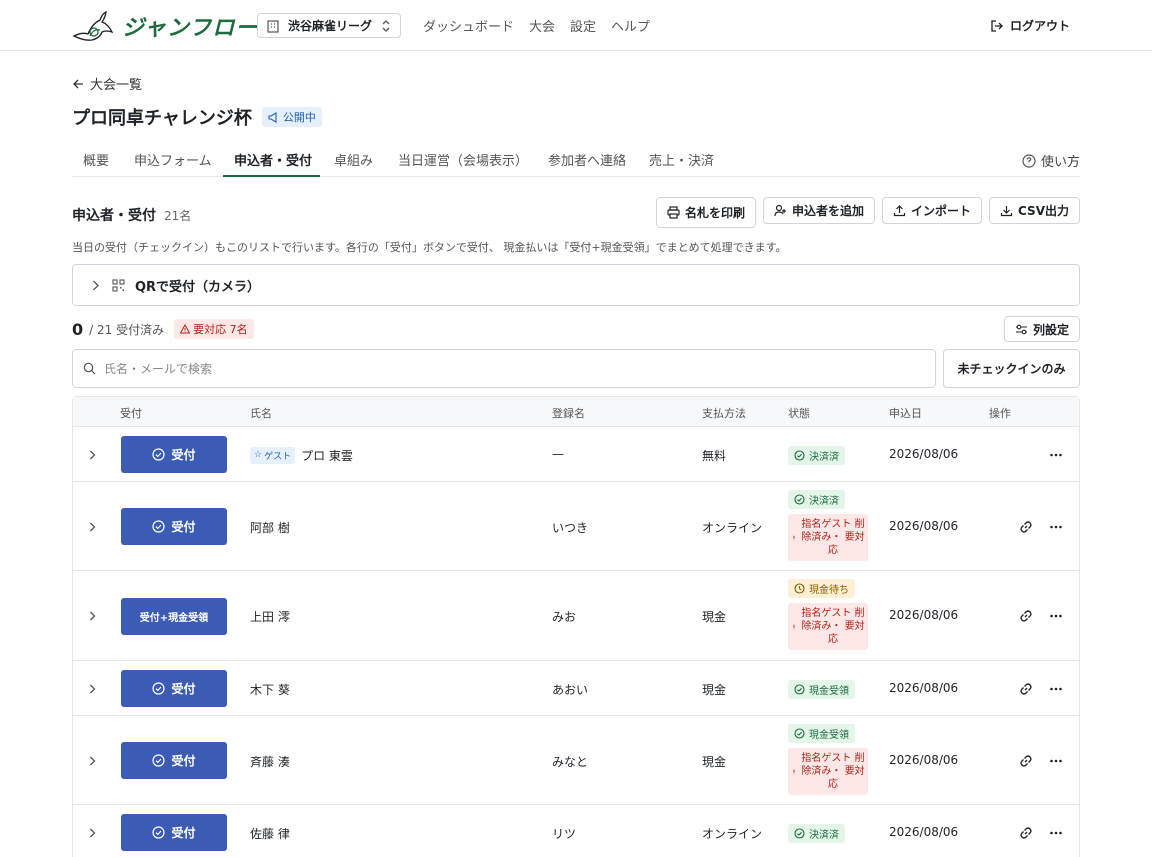  Describe the element at coordinates (1039, 26) in the screenshot. I see `logout-label: ログアウト` at that location.